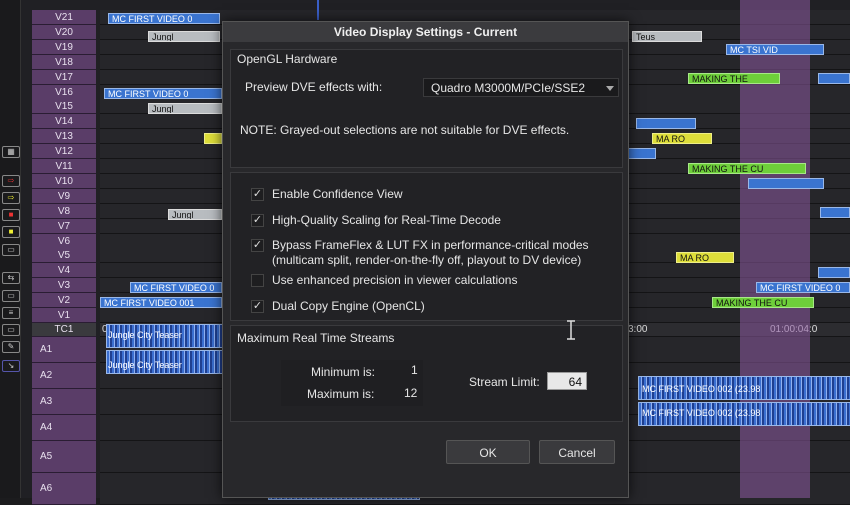 Image resolution: width=850 pixels, height=505 pixels. What do you see at coordinates (11, 215) in the screenshot?
I see `mark-clip-icon: ■` at bounding box center [11, 215].